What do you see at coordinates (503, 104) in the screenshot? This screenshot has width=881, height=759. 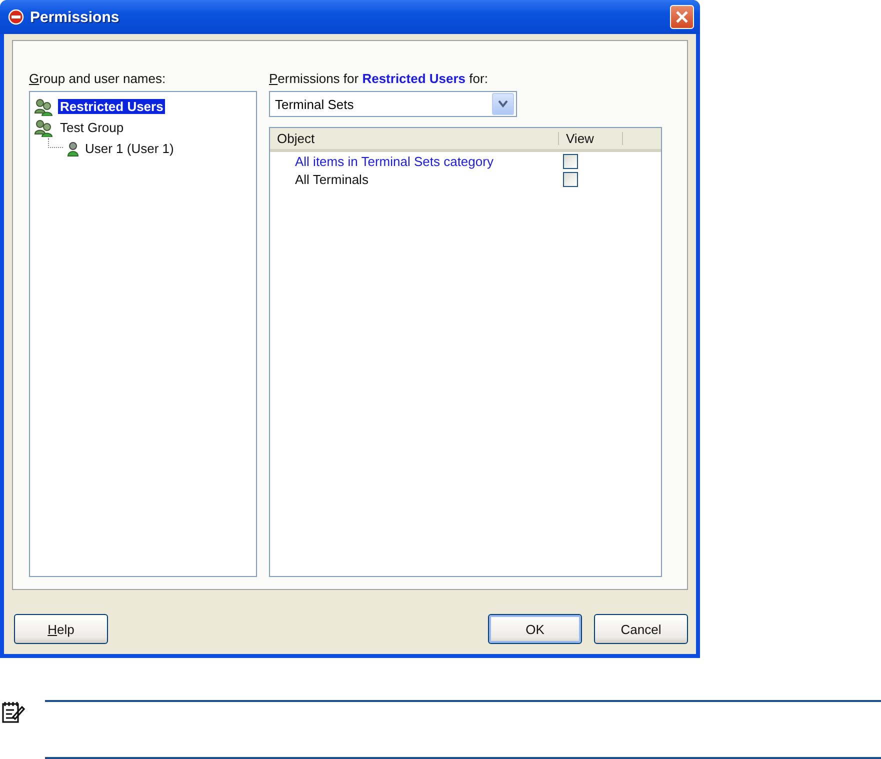 I see `chevron-down-icon` at bounding box center [503, 104].